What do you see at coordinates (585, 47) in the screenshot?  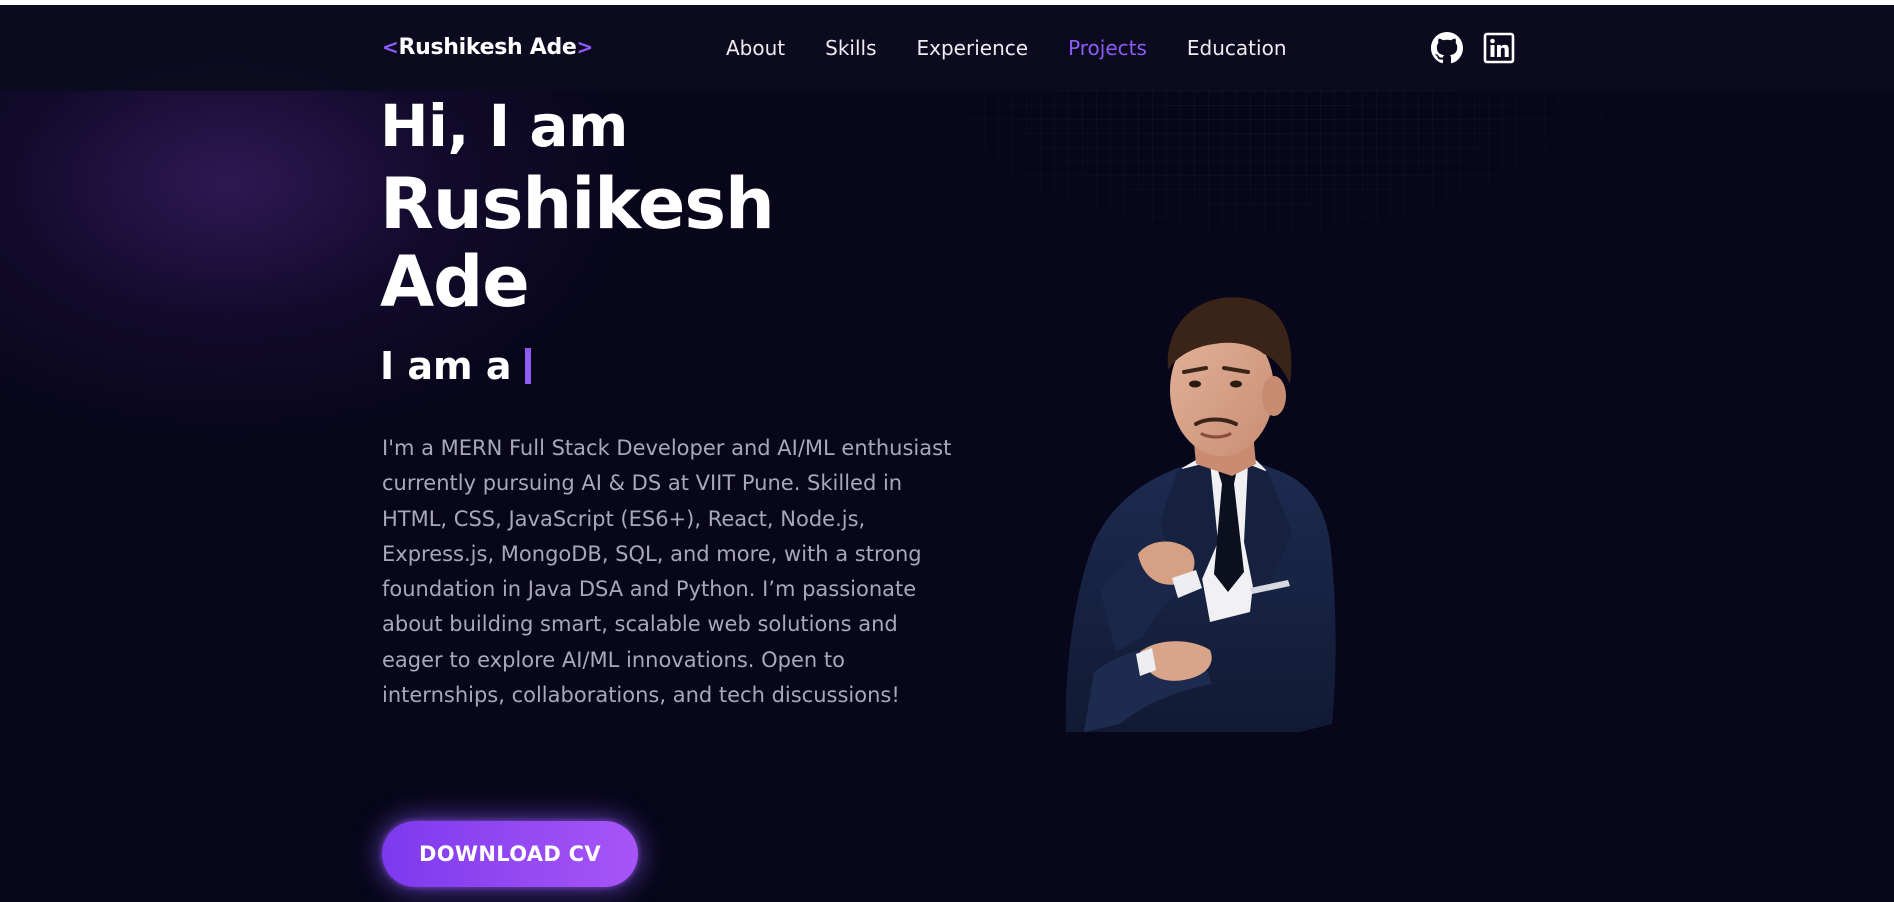 I see `logo-close-bracket: >` at bounding box center [585, 47].